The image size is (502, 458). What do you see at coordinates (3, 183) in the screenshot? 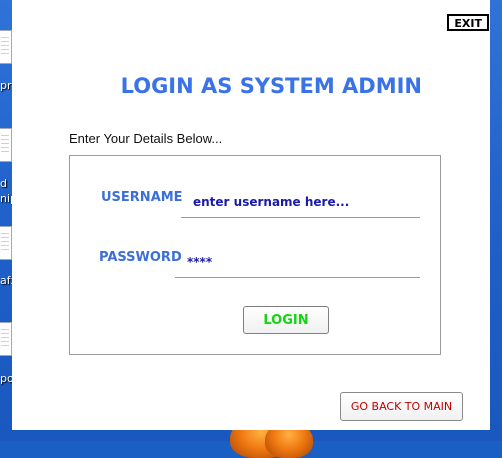
I see `desktop-icon-label: d` at bounding box center [3, 183].